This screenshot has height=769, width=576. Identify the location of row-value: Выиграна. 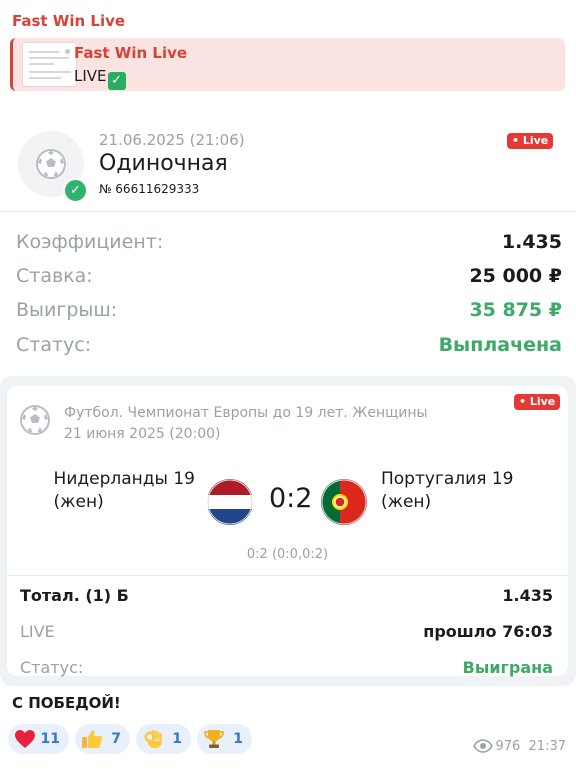
(507, 667).